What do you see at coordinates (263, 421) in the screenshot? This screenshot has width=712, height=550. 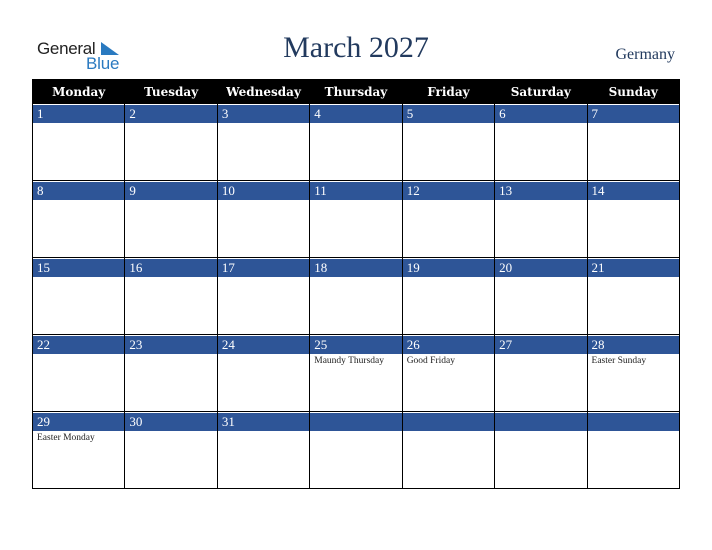 I see `day-number: 31` at bounding box center [263, 421].